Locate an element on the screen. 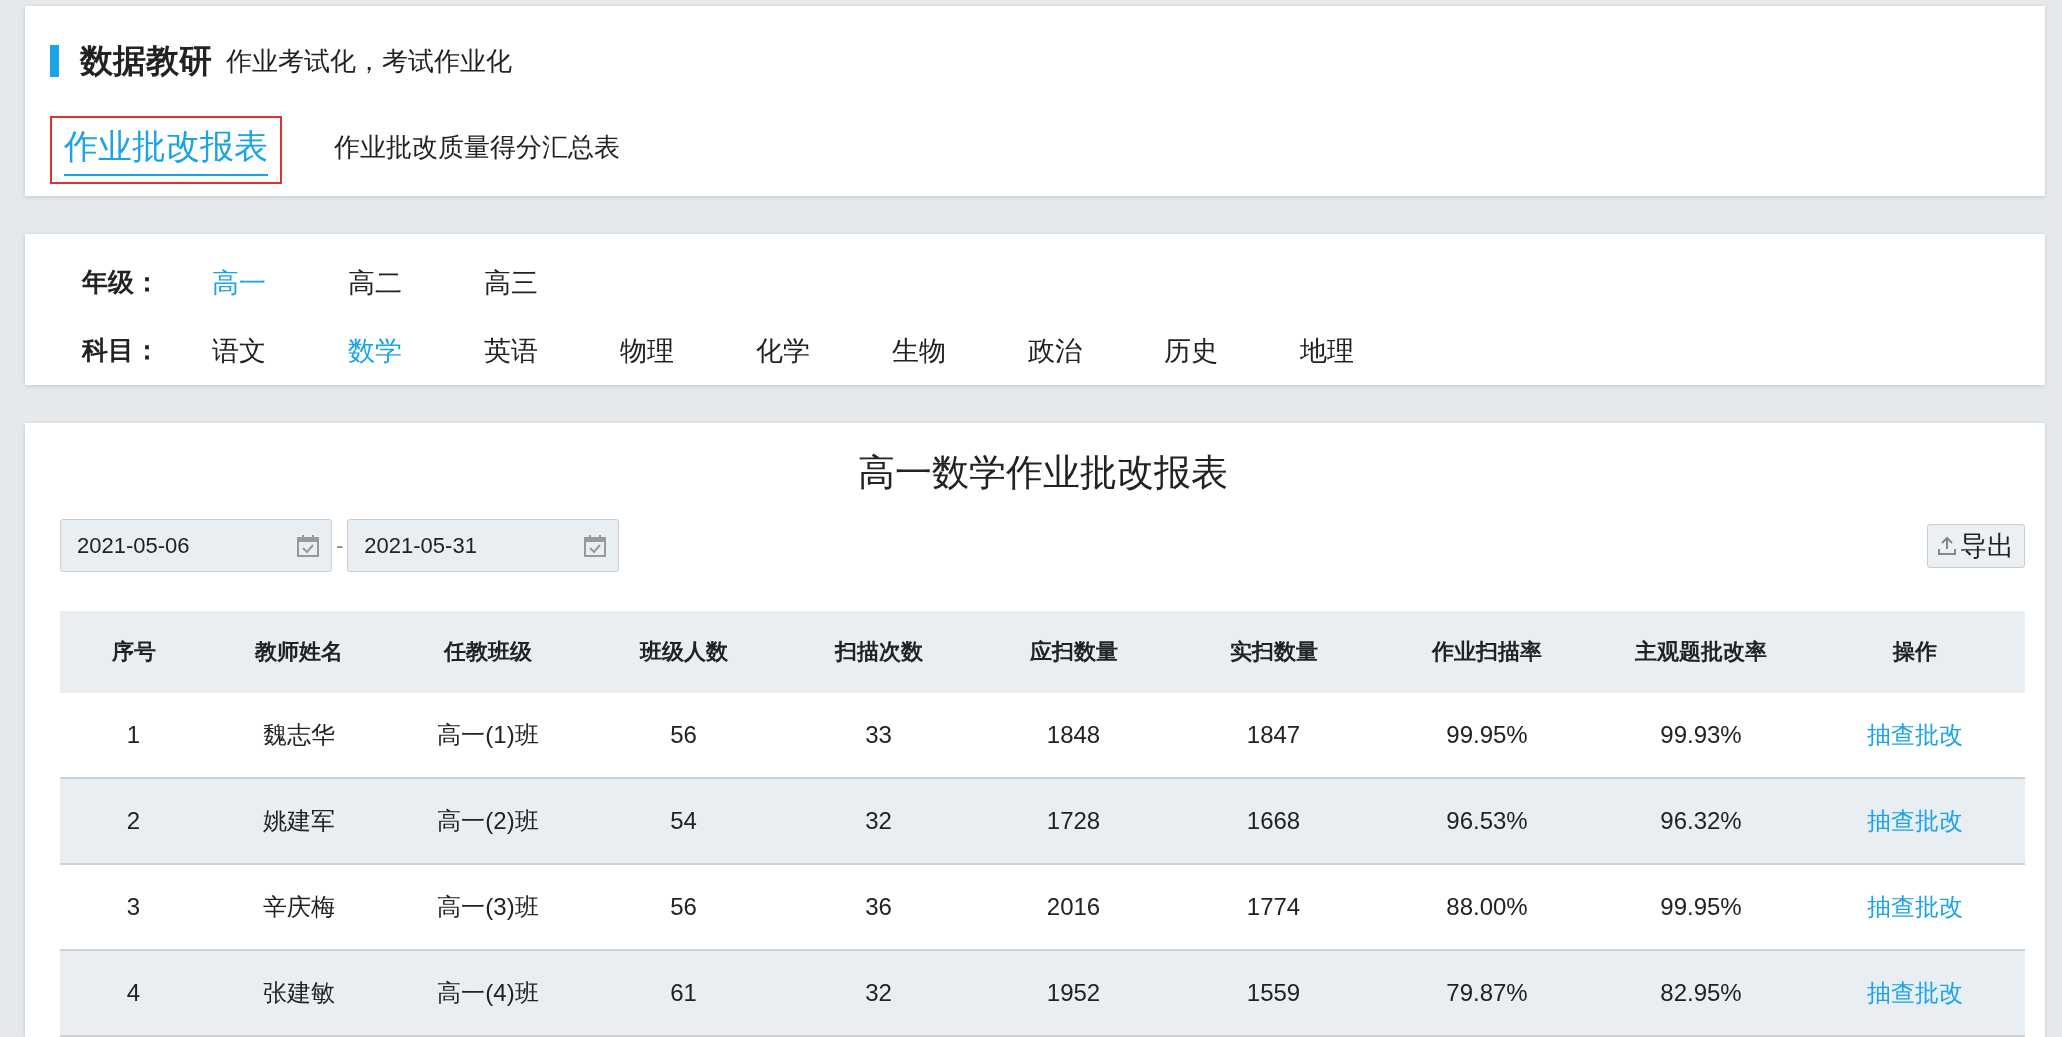  accent-bar is located at coordinates (54, 61).